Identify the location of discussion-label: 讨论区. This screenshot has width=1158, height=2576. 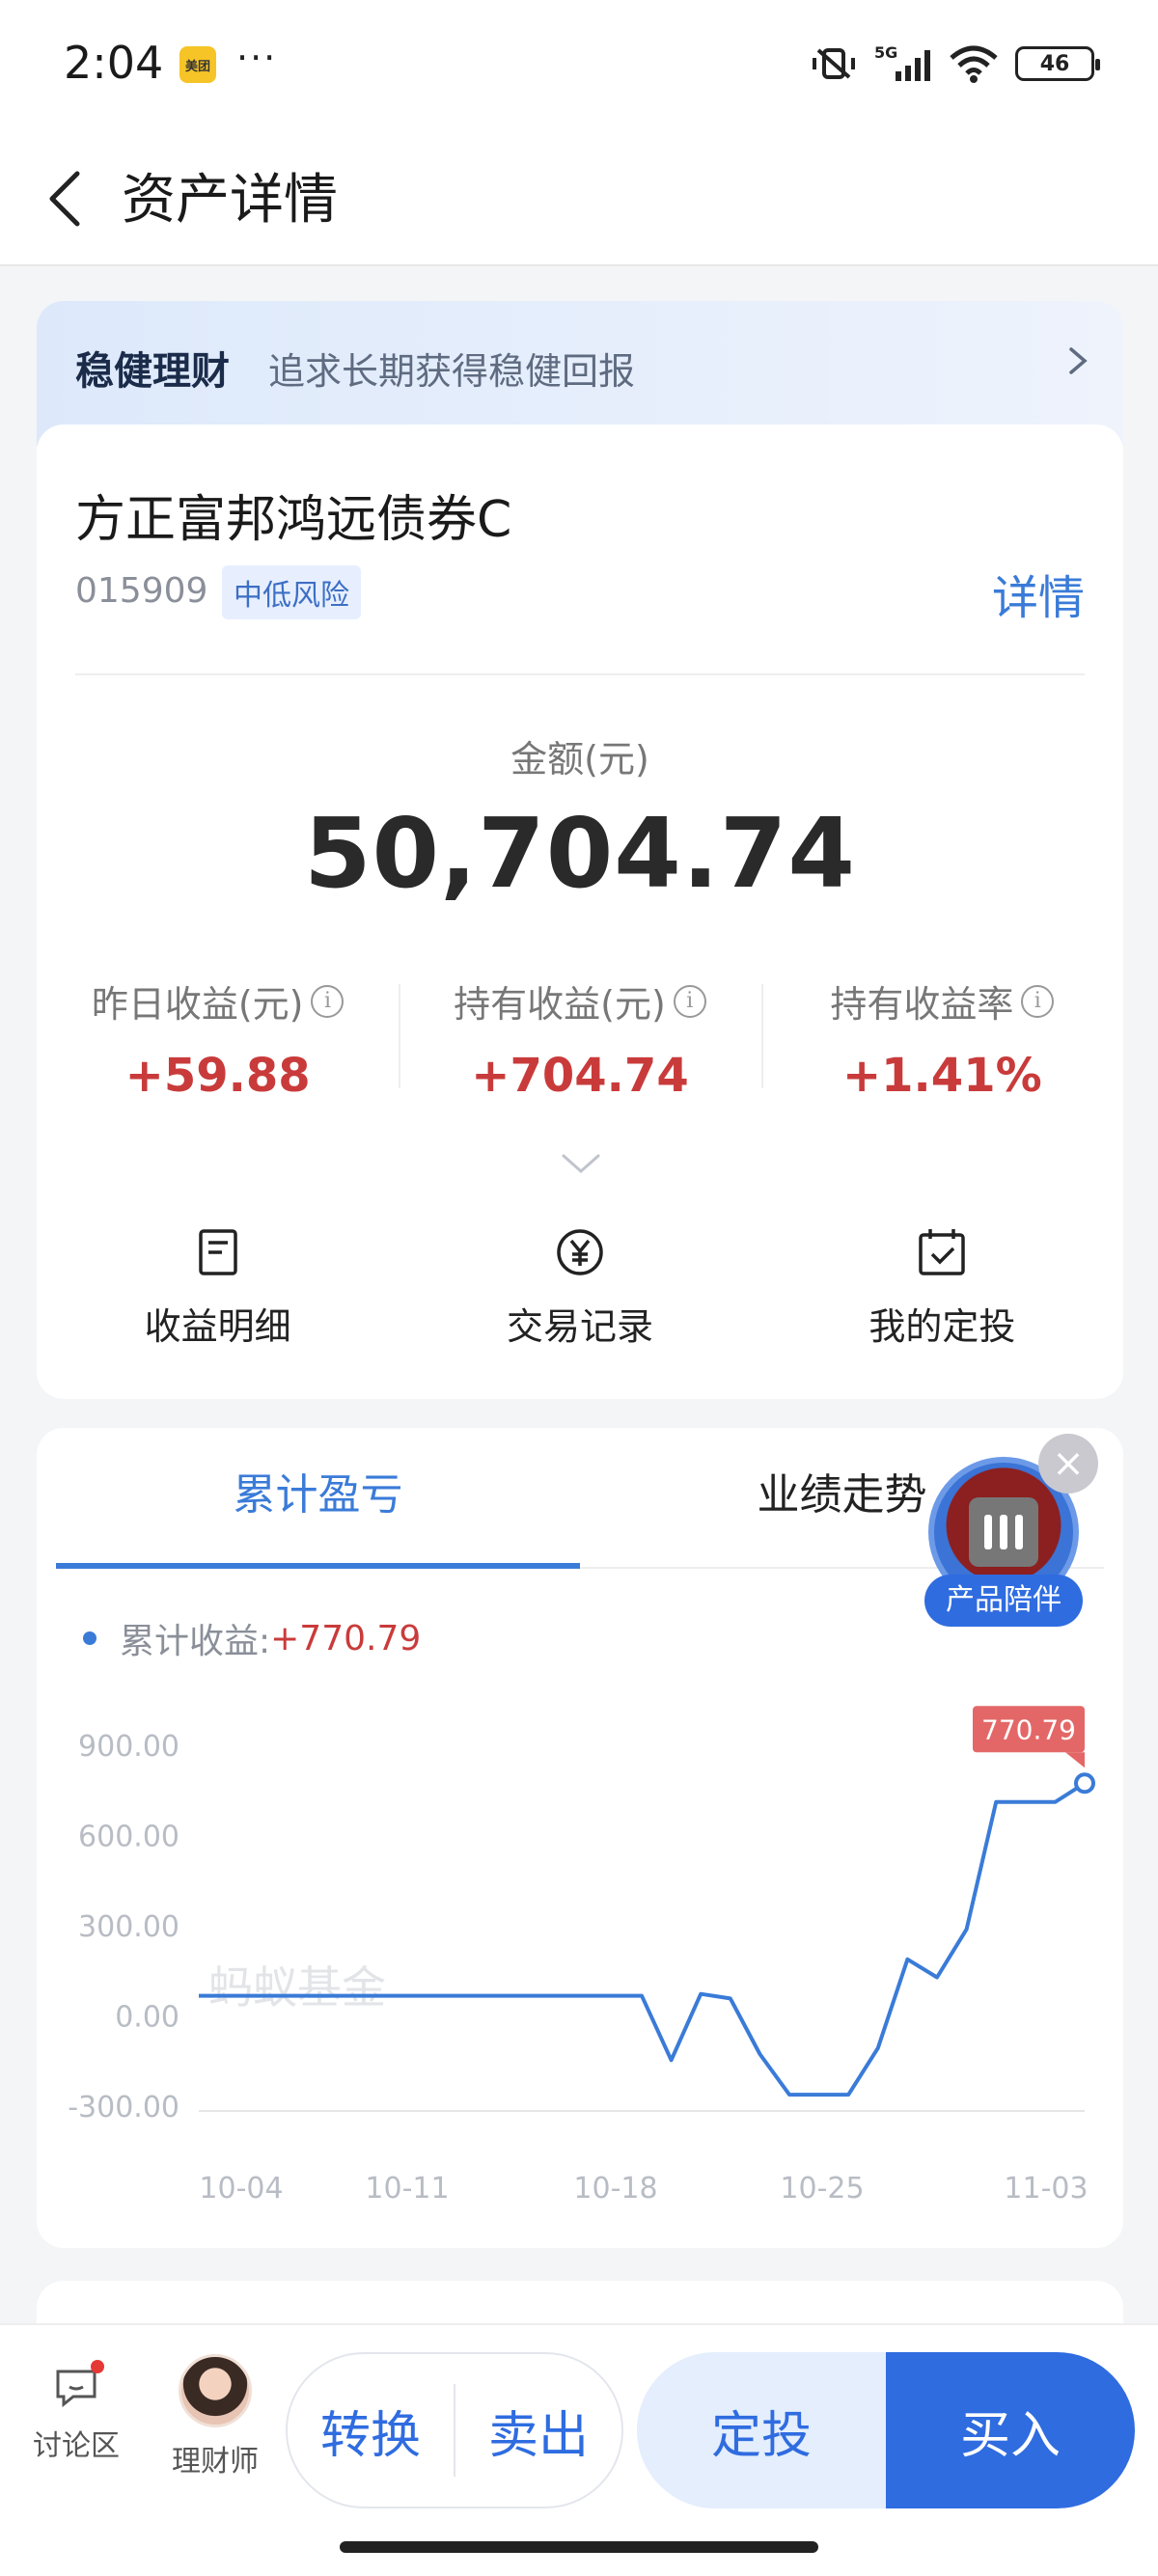
(76, 2446).